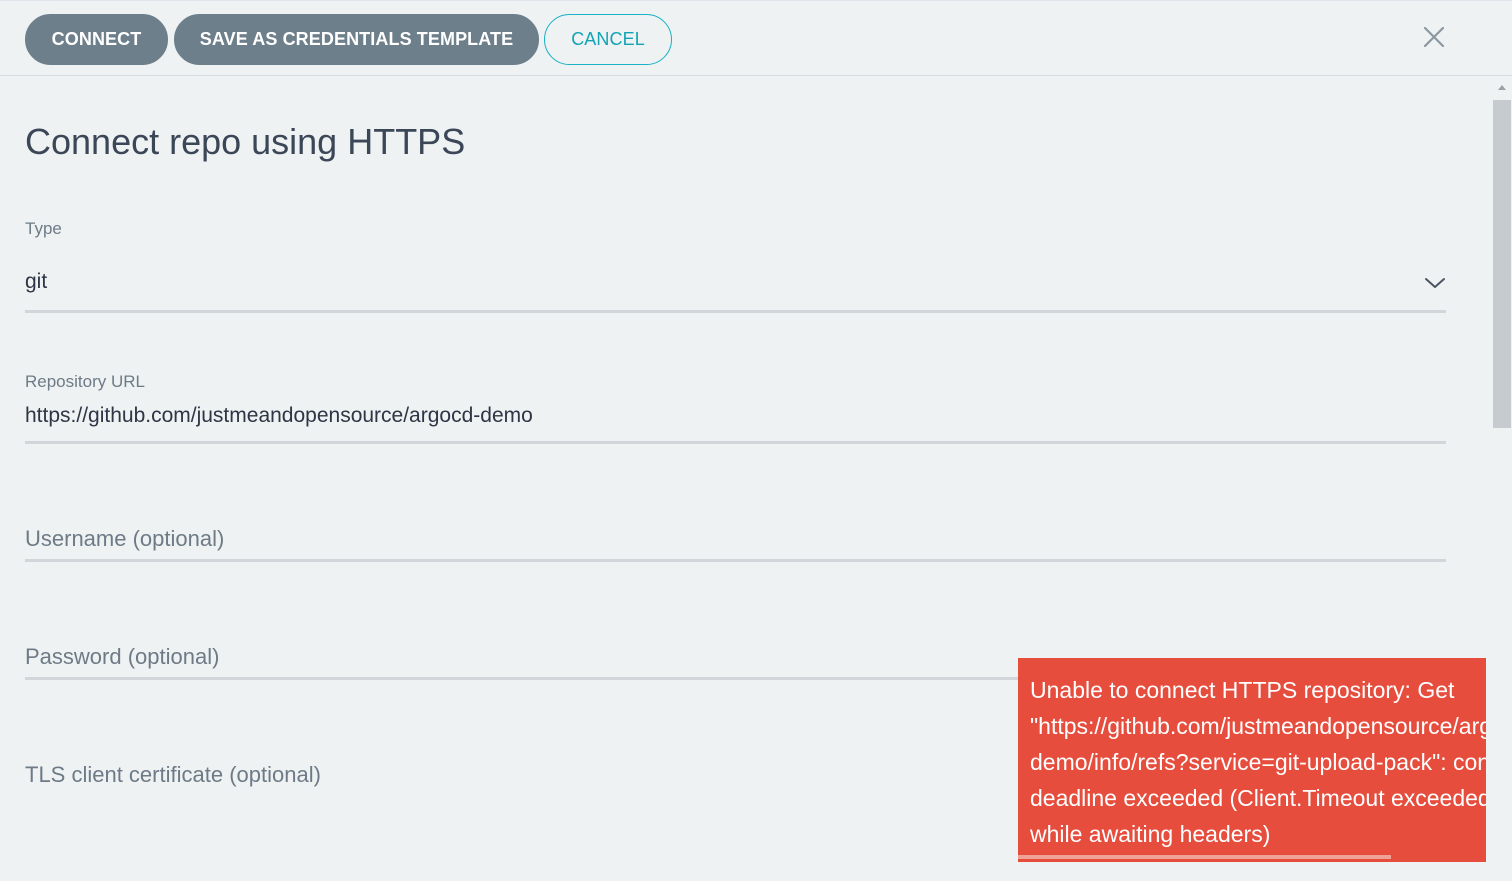 This screenshot has height=881, width=1512. Describe the element at coordinates (1502, 478) in the screenshot. I see `scrollbar` at that location.